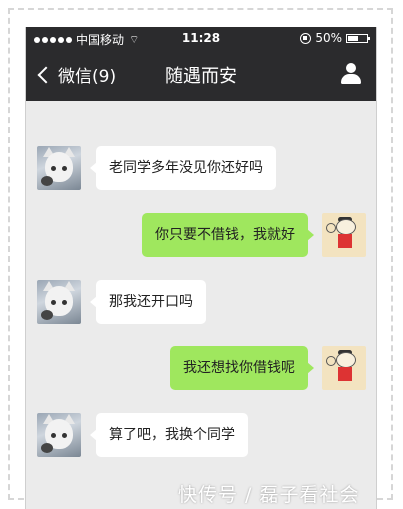 Image resolution: width=403 pixels, height=509 pixels. I want to click on battery-percent: 50%, so click(328, 38).